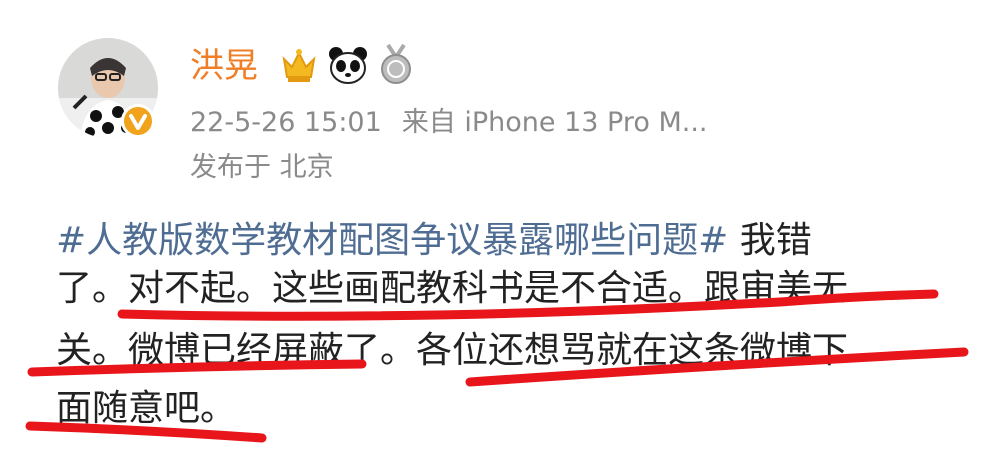 Image resolution: width=984 pixels, height=452 pixels. I want to click on body-text-segment: 我错, so click(770, 240).